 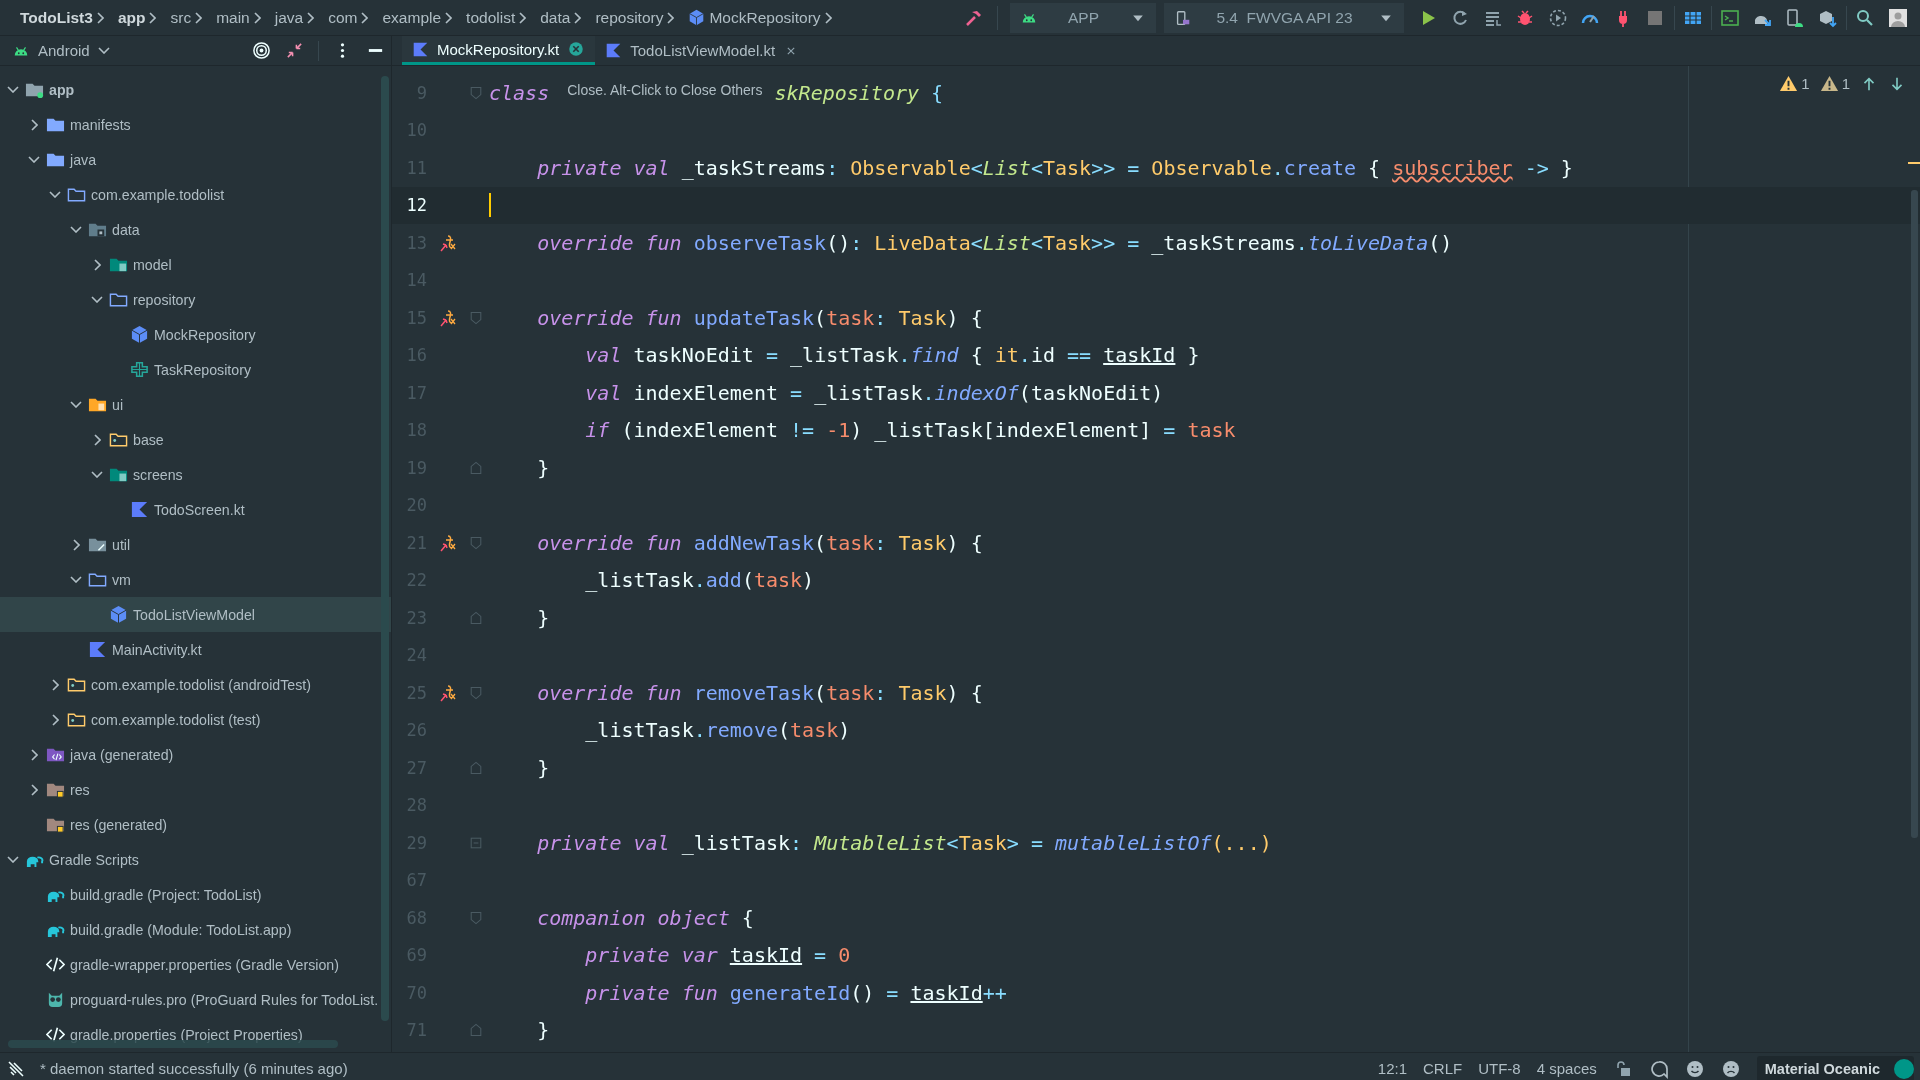 I want to click on tree-item: res, so click(x=195, y=789).